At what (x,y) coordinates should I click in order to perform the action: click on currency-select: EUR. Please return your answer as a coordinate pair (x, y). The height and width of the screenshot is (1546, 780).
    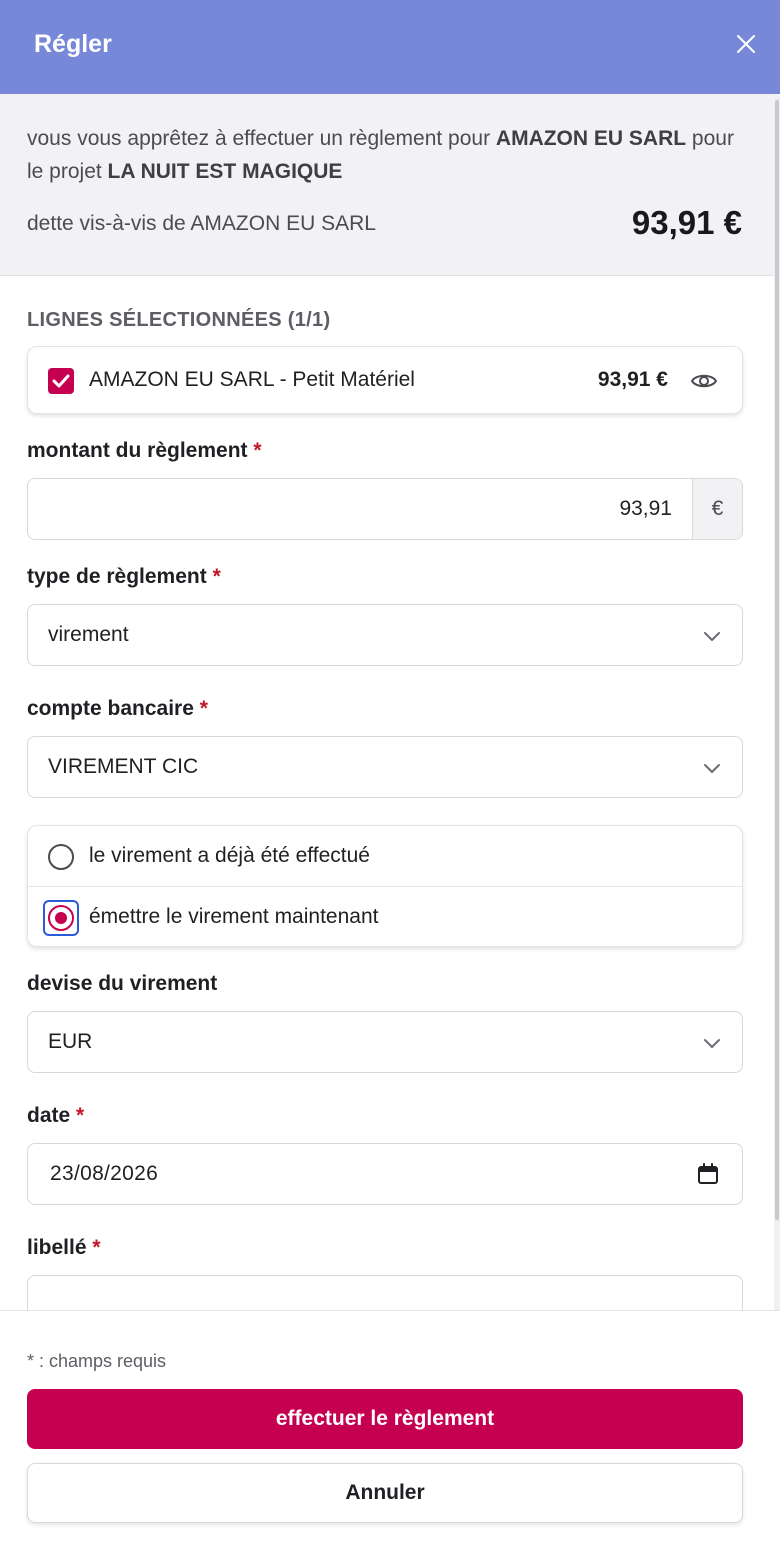
    Looking at the image, I should click on (385, 1042).